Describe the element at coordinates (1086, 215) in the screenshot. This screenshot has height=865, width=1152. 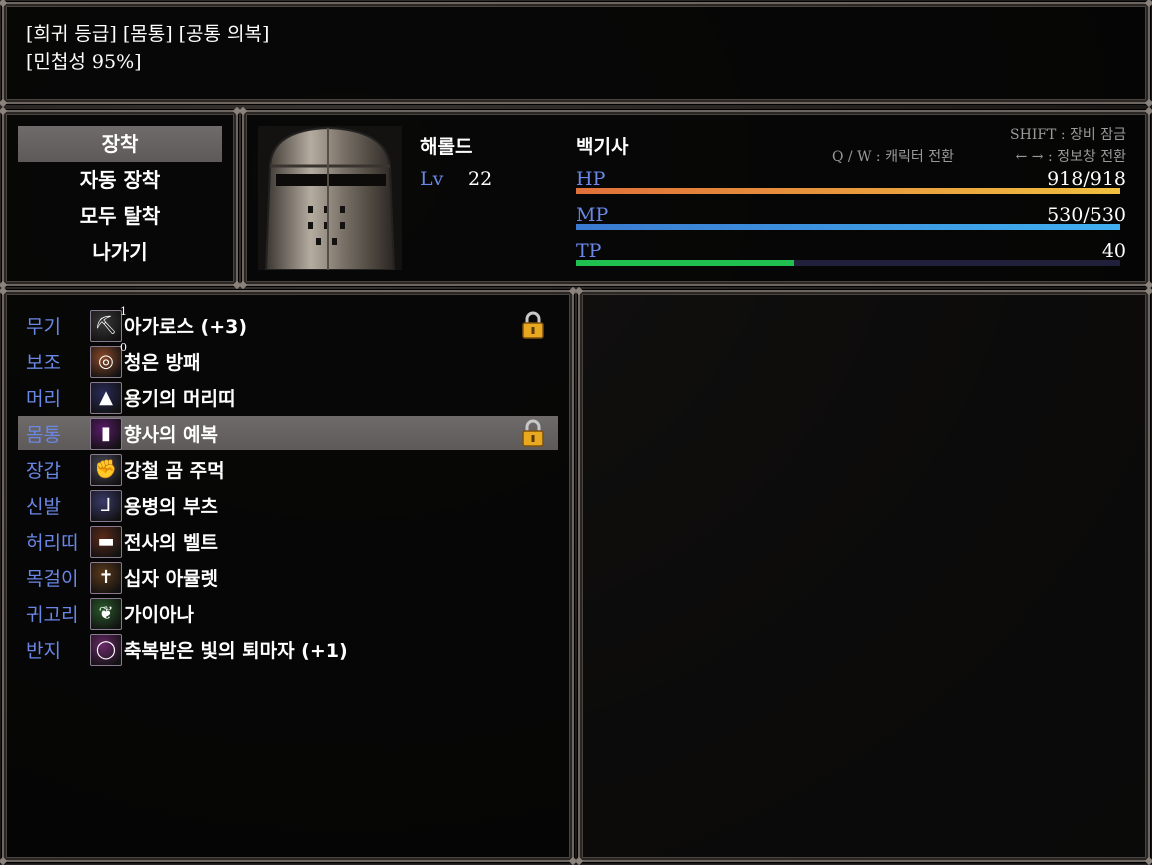
I see `mp-value: 530/530` at that location.